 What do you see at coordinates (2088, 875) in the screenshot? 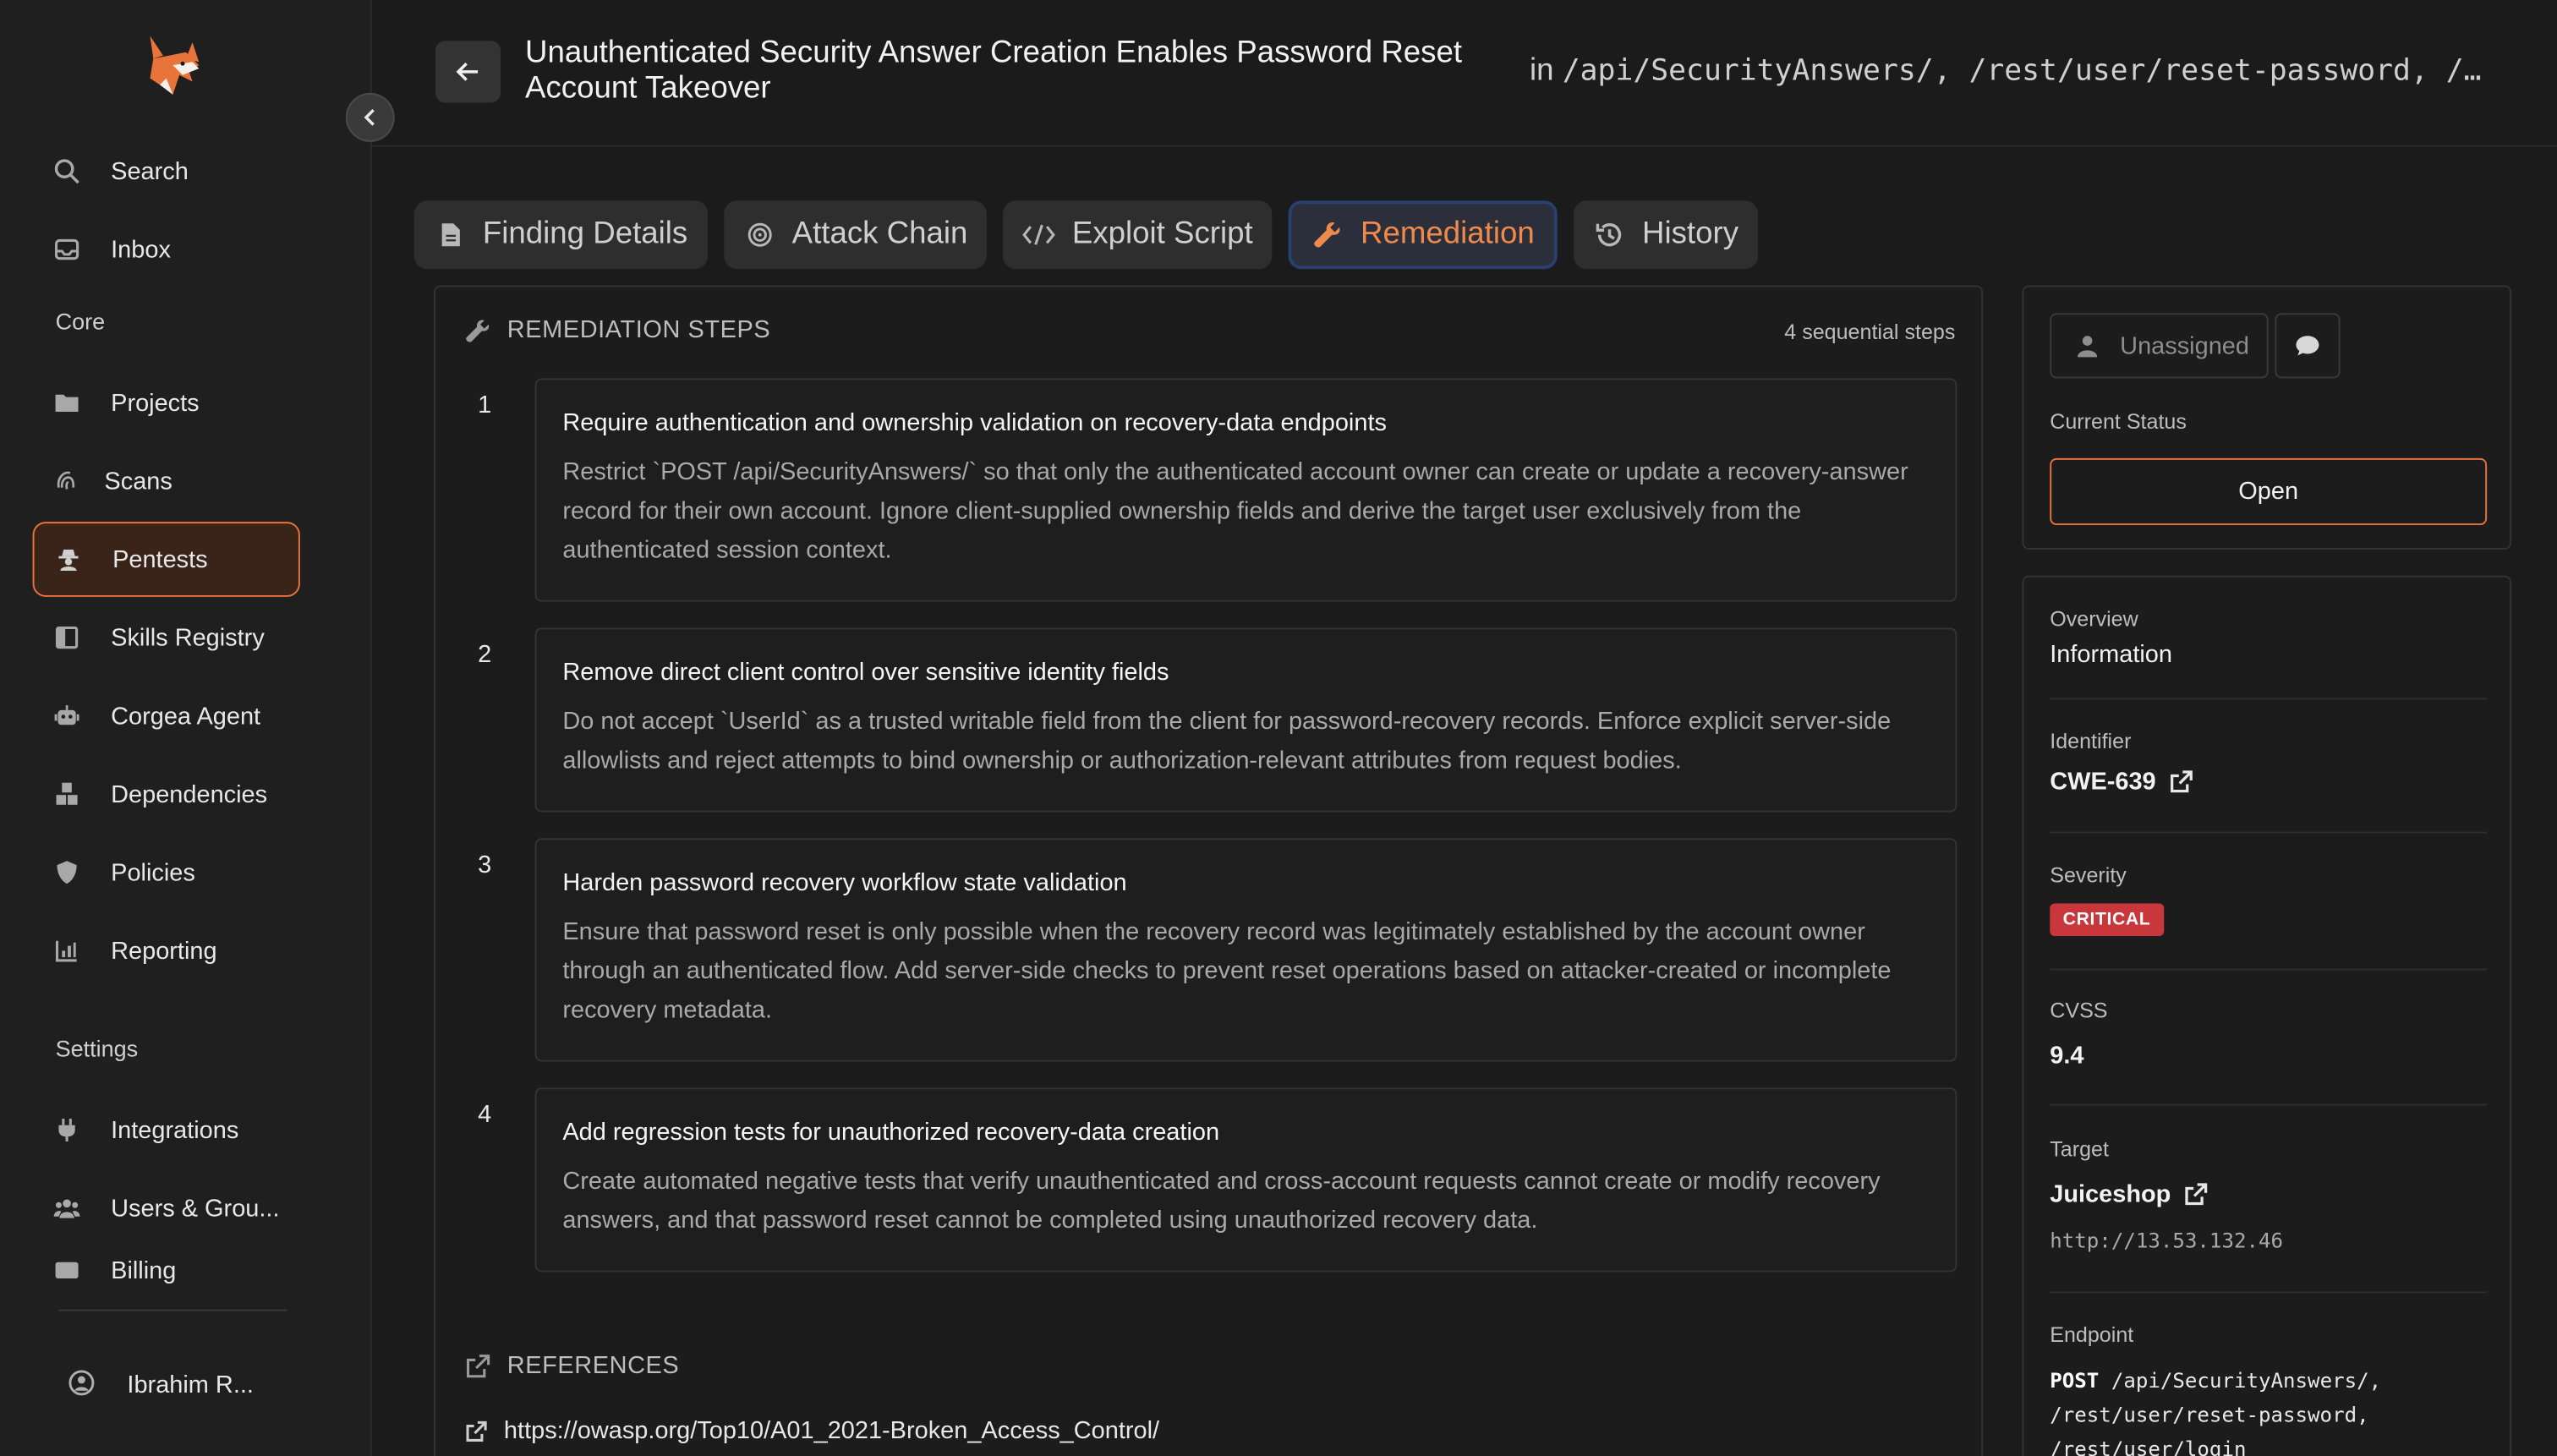
I see `field-label: Severity` at bounding box center [2088, 875].